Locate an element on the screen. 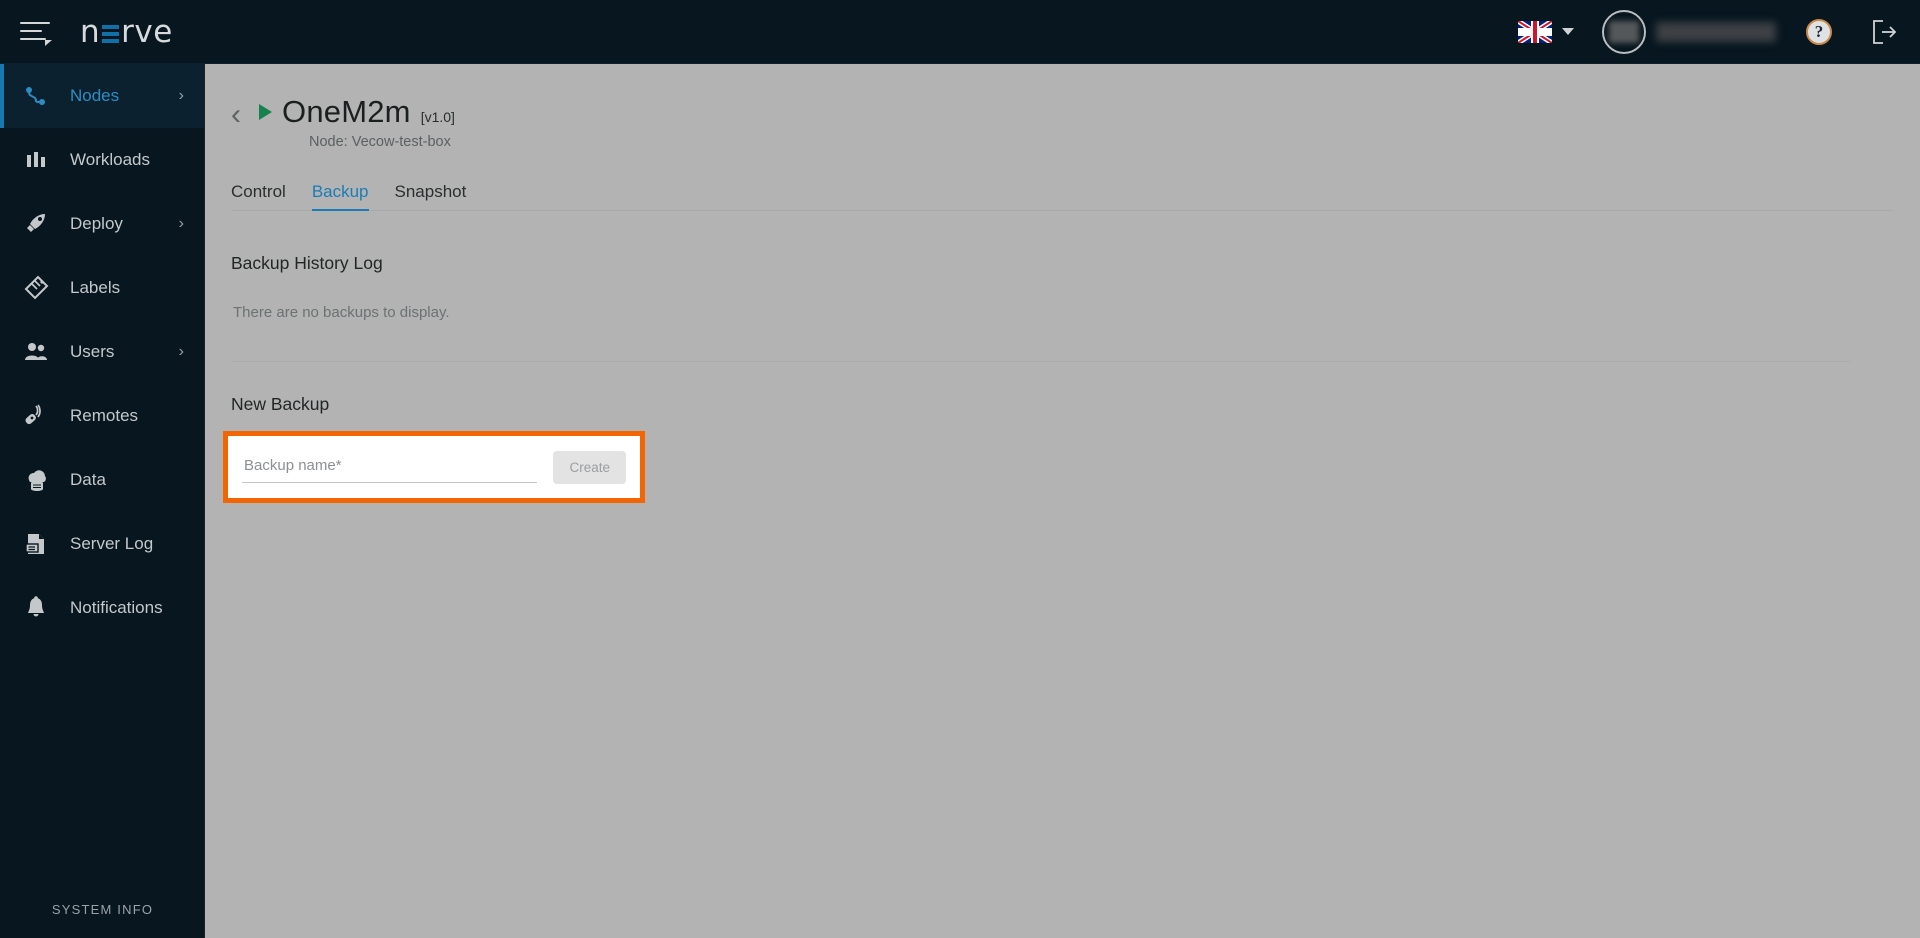 The height and width of the screenshot is (938, 1920). page-title: OneM2m is located at coordinates (346, 111).